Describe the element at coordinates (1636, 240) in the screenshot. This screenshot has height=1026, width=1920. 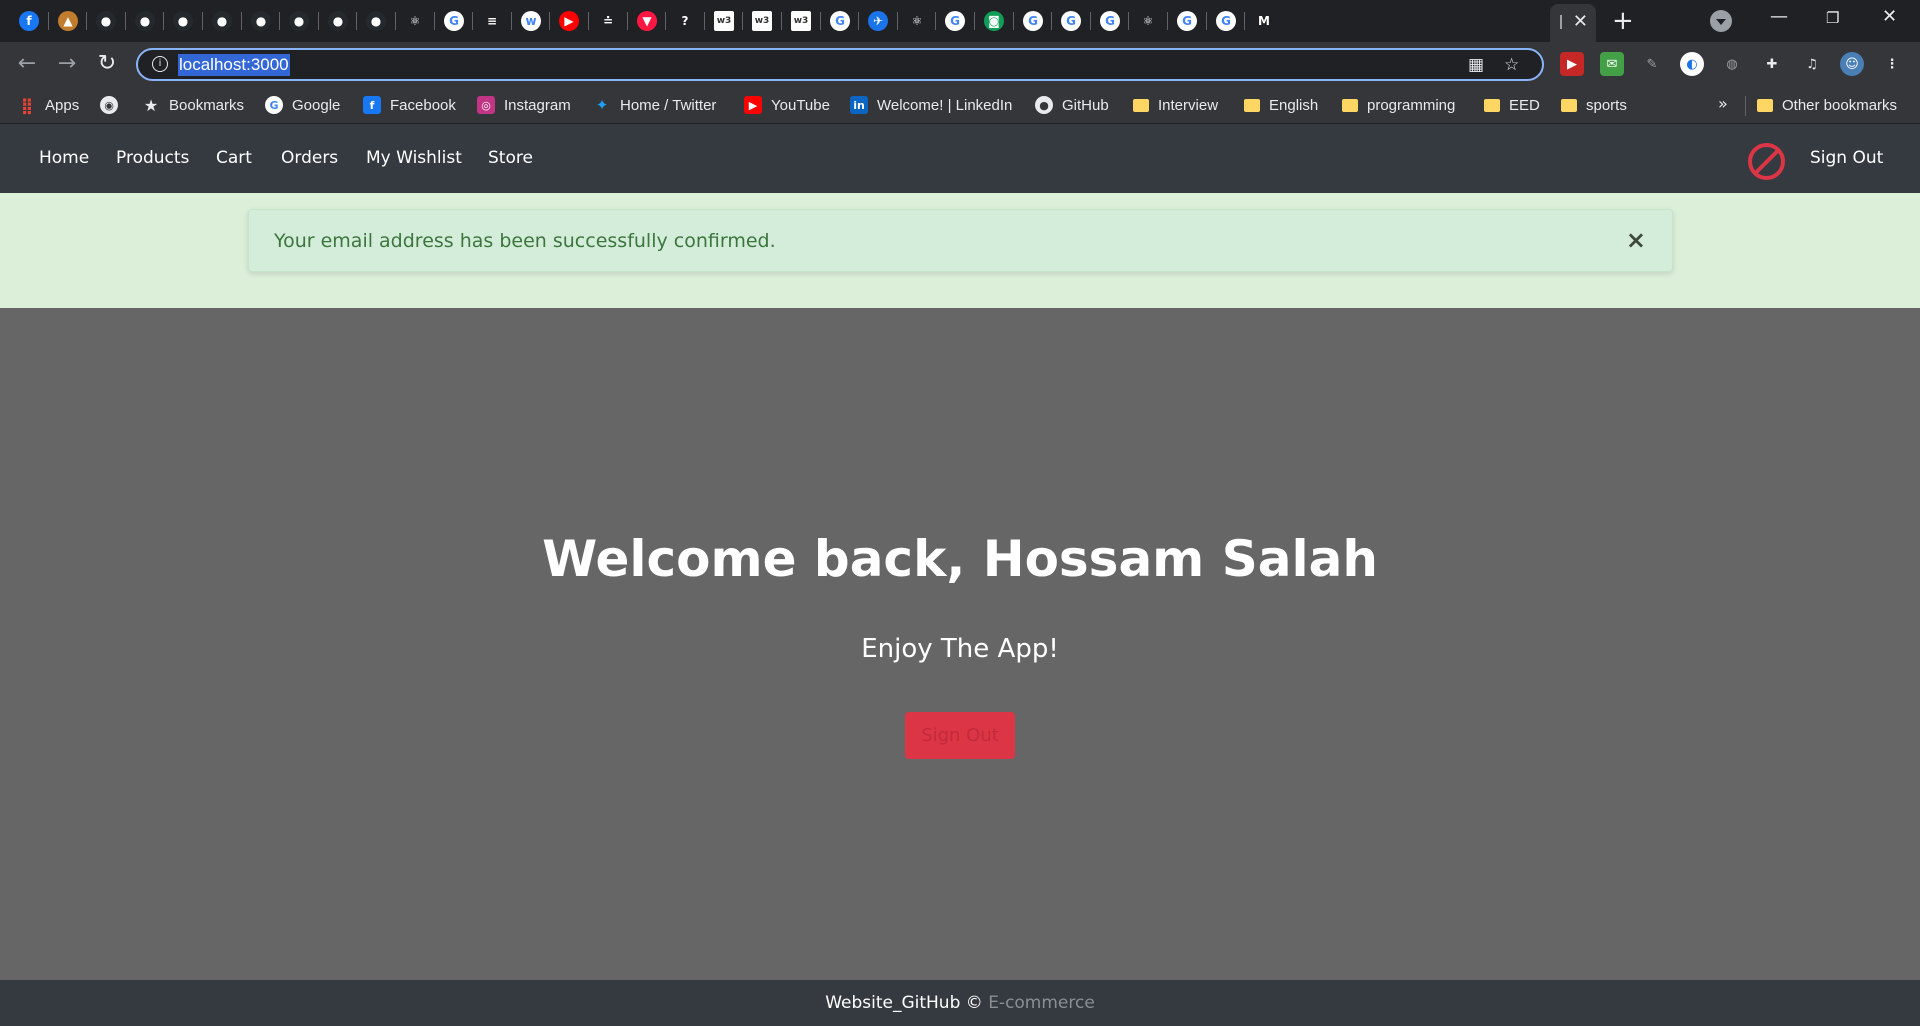
I see `alert-close-button: ×` at that location.